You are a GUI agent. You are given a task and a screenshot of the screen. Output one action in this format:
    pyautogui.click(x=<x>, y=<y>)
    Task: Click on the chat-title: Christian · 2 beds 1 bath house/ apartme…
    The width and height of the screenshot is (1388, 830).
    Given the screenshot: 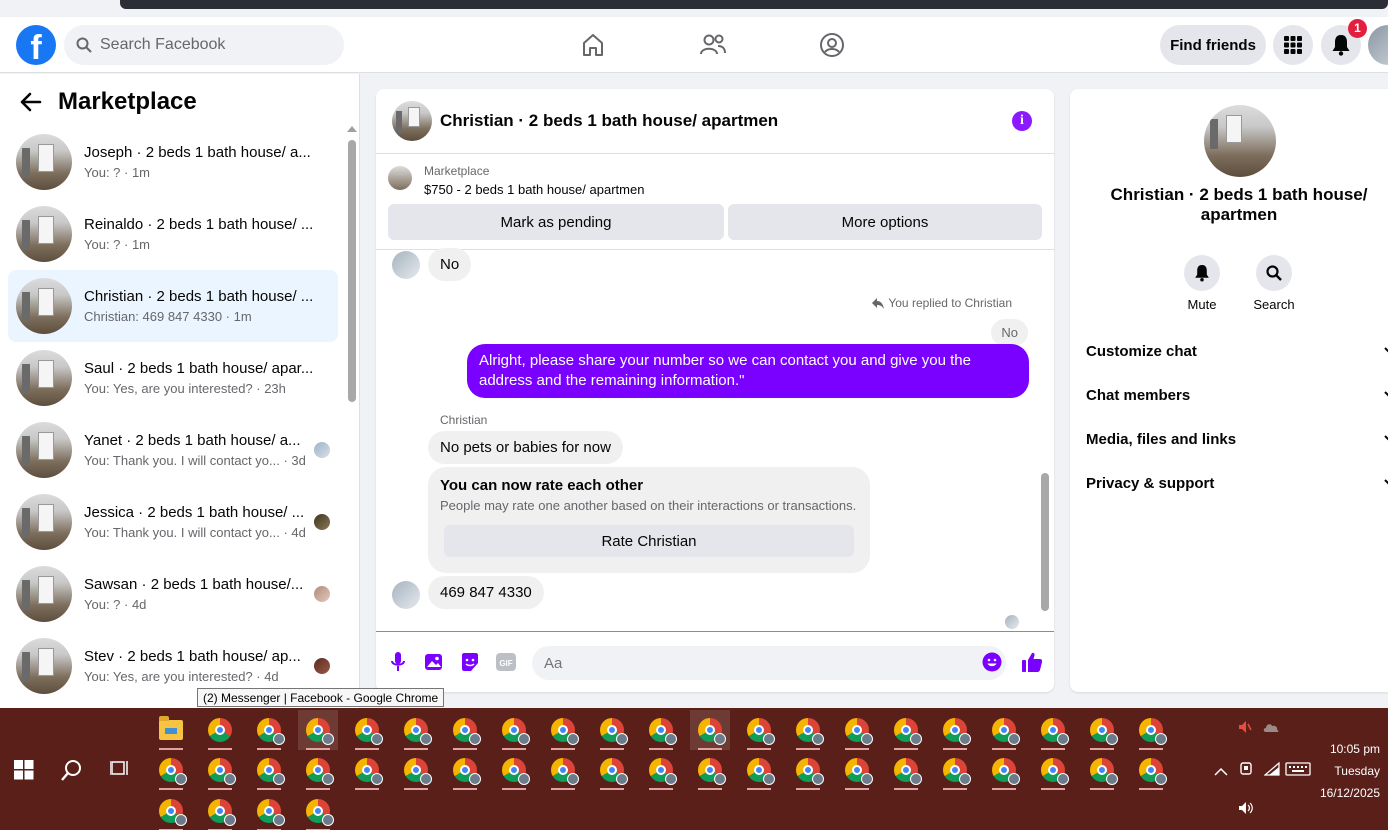 What is the action you would take?
    pyautogui.click(x=609, y=121)
    